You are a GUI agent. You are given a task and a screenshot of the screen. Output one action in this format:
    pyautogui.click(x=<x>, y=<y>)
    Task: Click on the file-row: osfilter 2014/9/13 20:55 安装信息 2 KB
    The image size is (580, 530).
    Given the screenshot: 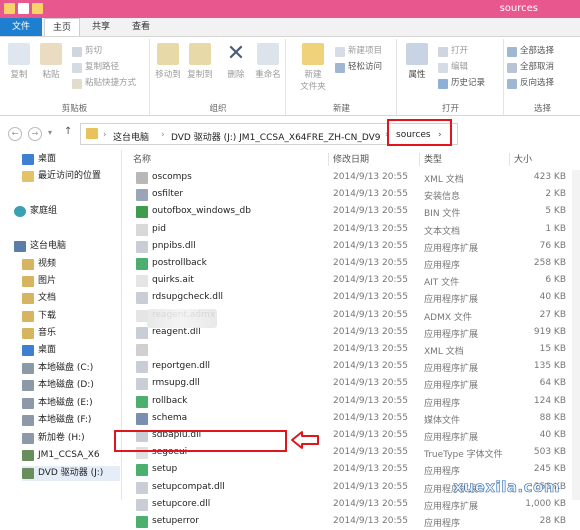 What is the action you would take?
    pyautogui.click(x=351, y=195)
    